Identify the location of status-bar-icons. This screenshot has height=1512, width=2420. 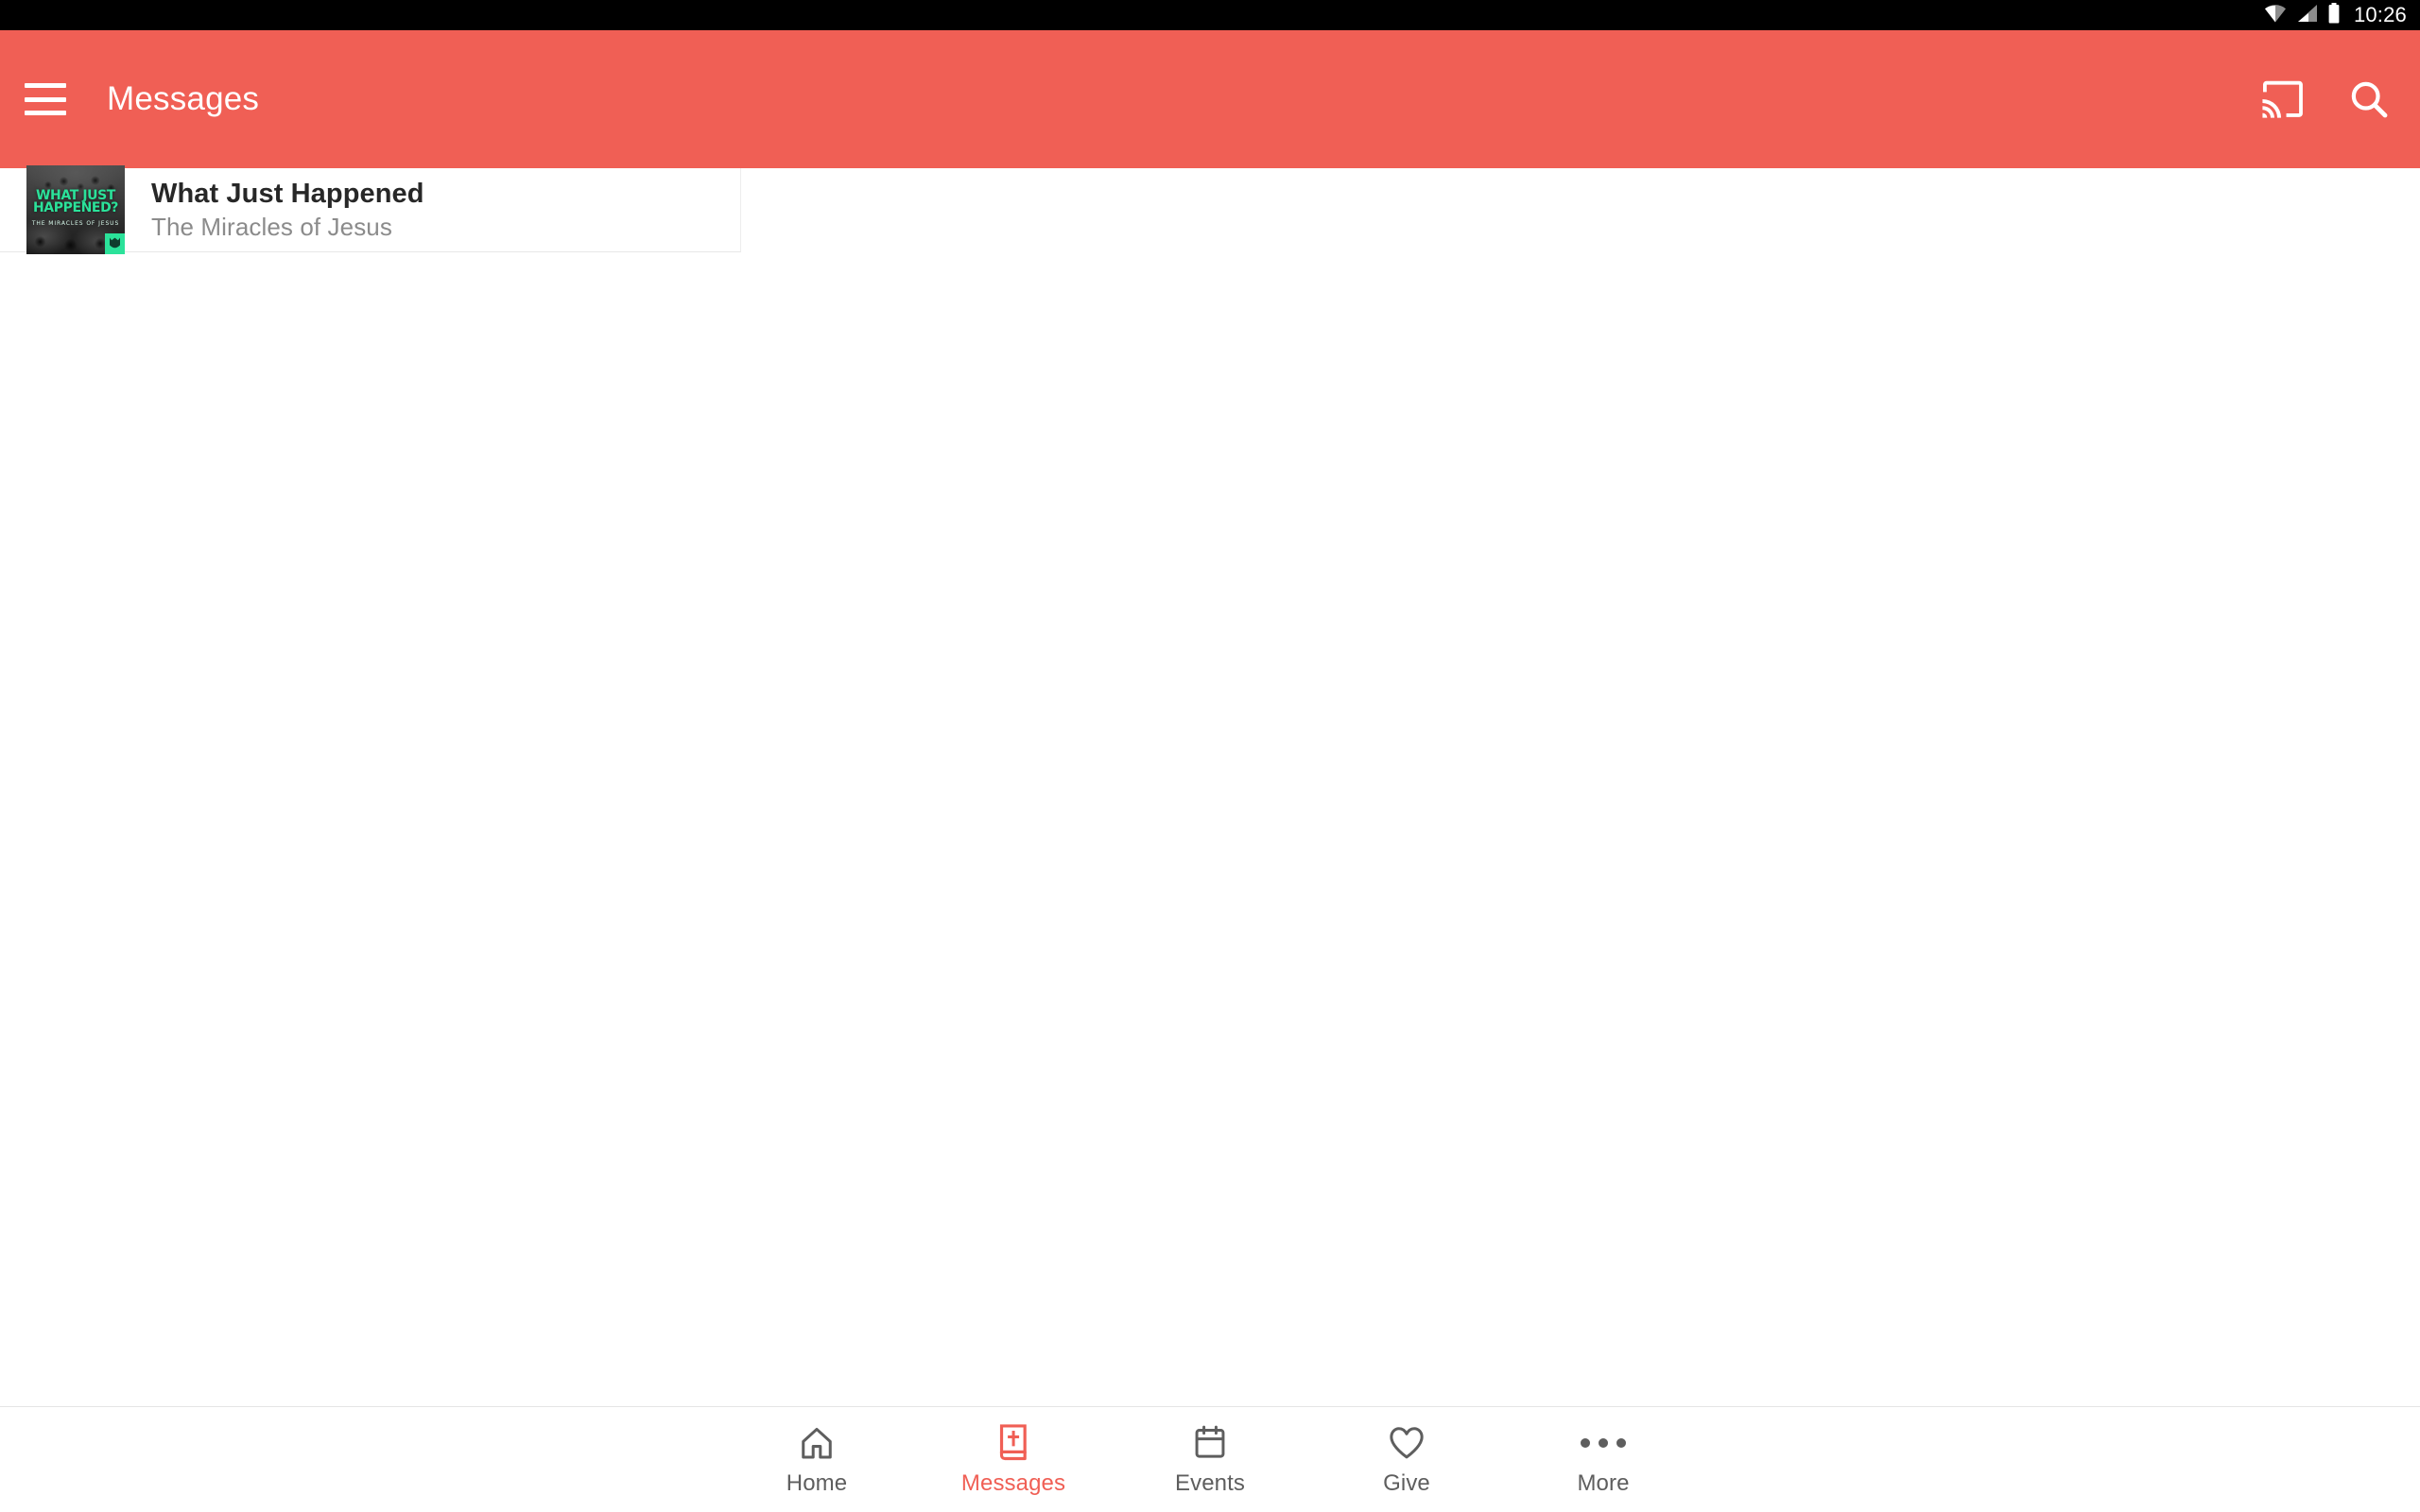
(2302, 15).